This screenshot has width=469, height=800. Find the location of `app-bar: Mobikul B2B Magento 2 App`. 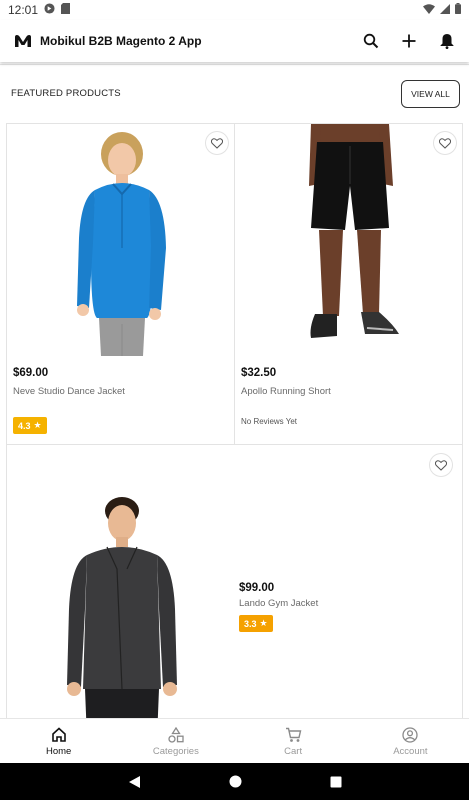

app-bar: Mobikul B2B Magento 2 App is located at coordinates (234, 41).